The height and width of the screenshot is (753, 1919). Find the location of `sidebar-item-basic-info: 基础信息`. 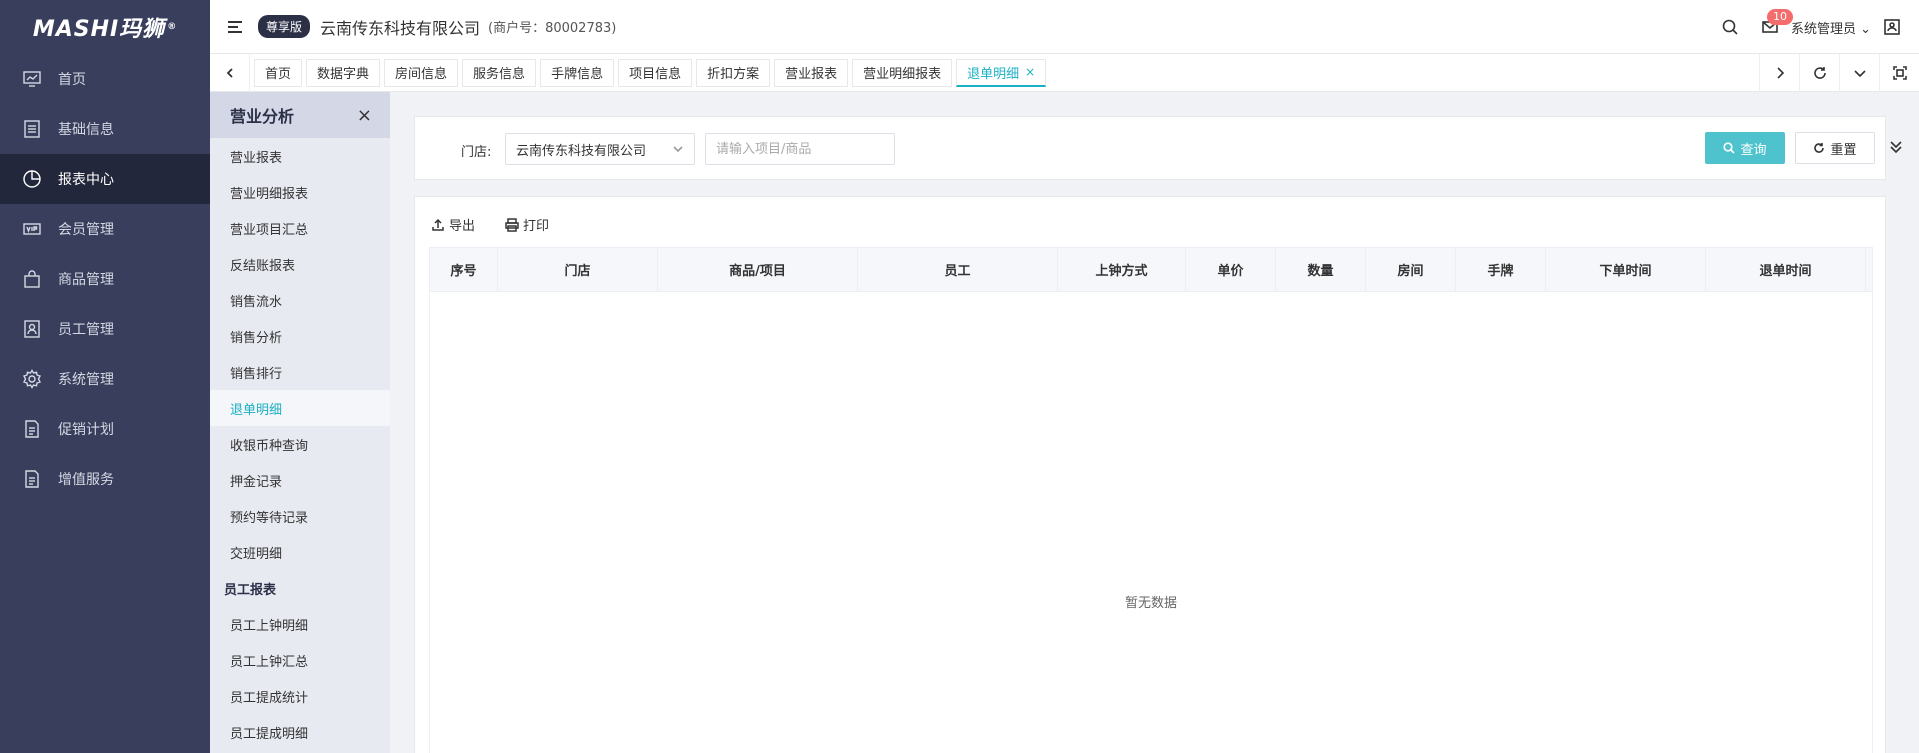

sidebar-item-basic-info: 基础信息 is located at coordinates (105, 129).